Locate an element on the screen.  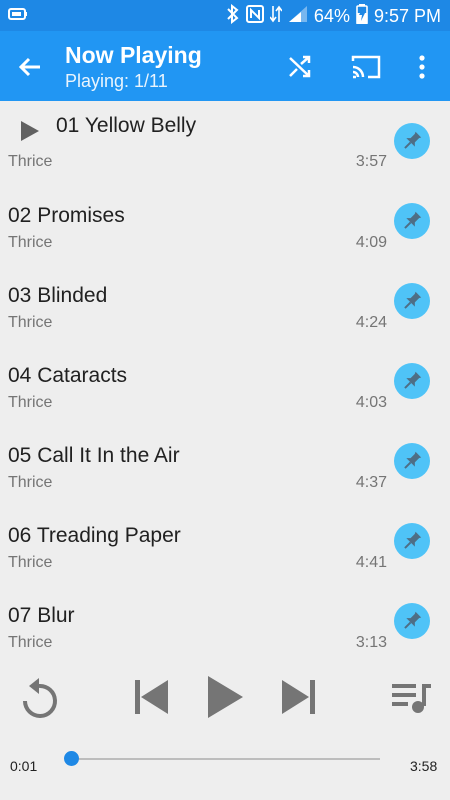
queue-music-icon is located at coordinates (411, 698).